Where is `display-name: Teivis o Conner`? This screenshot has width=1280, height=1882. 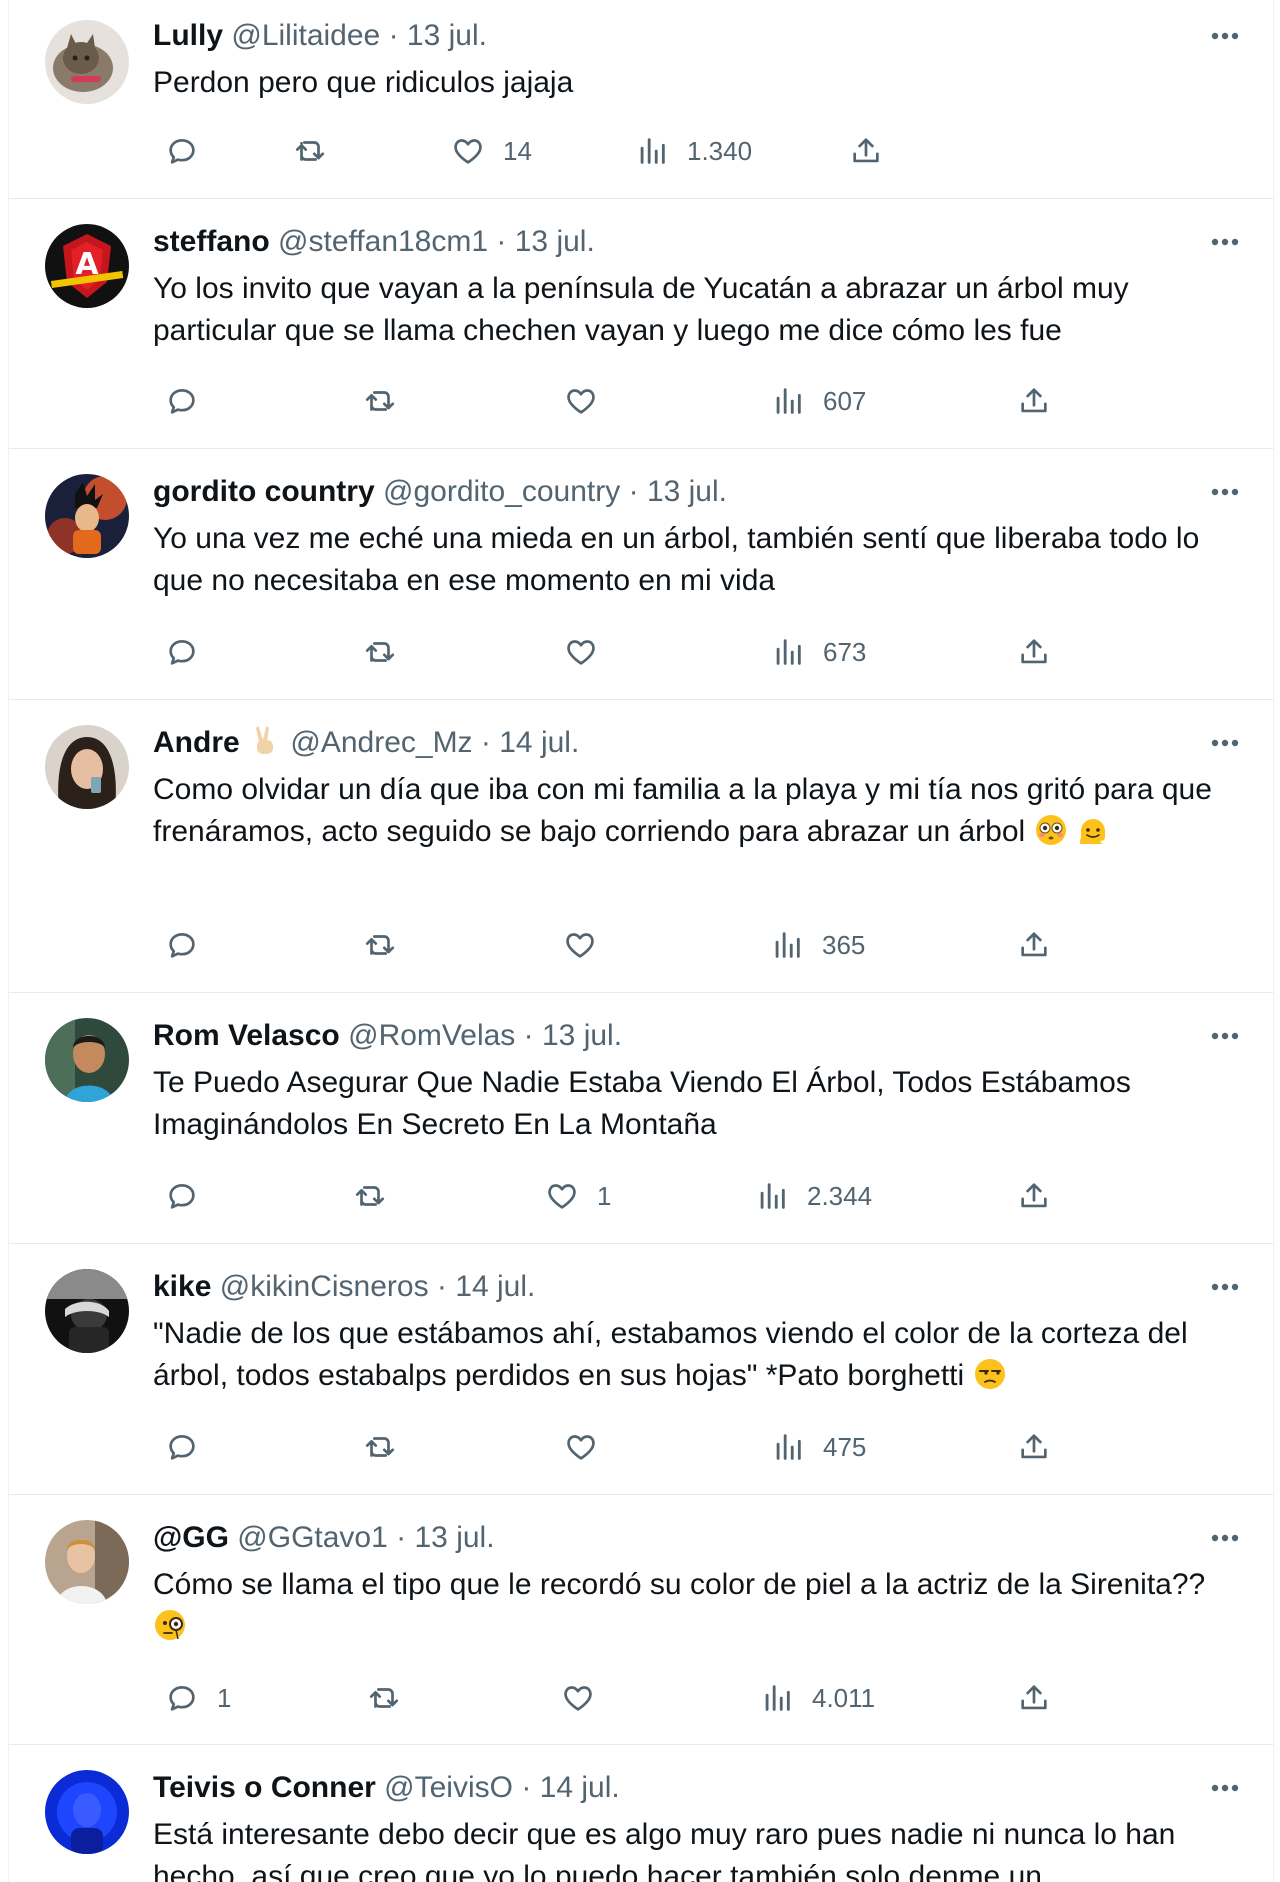
display-name: Teivis o Conner is located at coordinates (264, 1787).